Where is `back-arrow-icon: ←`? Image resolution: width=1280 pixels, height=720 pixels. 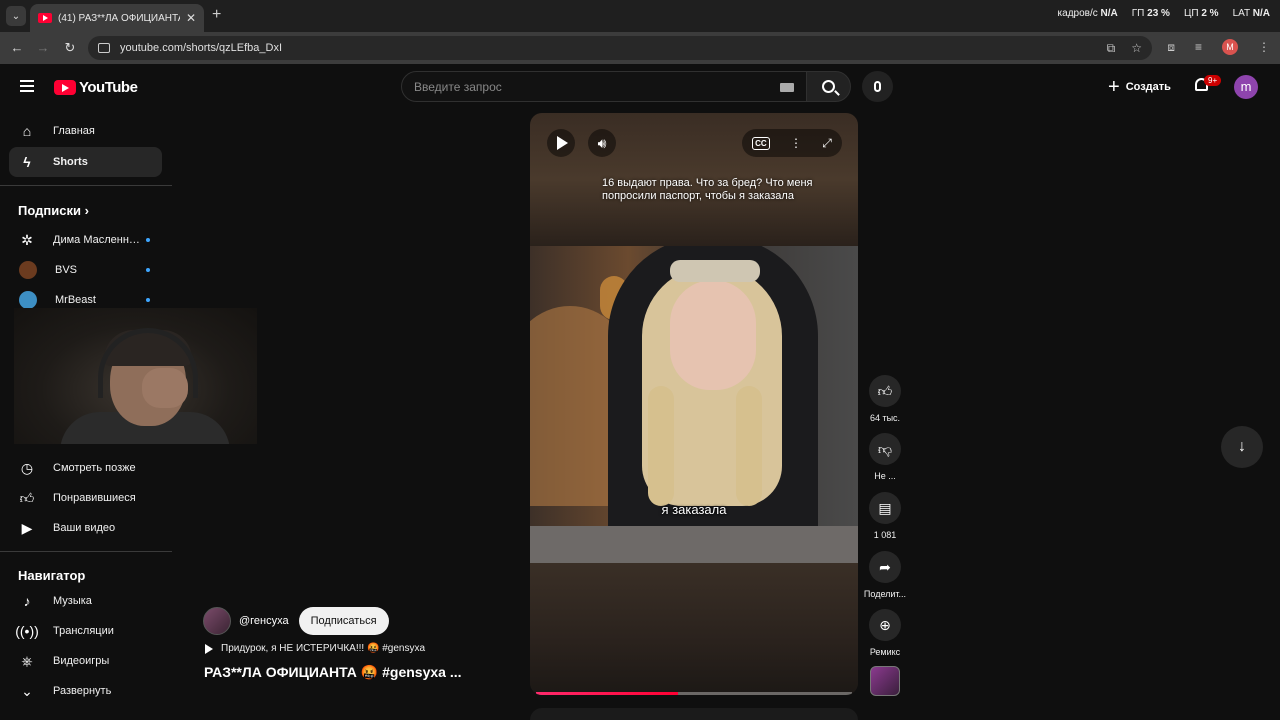 back-arrow-icon: ← is located at coordinates (17, 48).